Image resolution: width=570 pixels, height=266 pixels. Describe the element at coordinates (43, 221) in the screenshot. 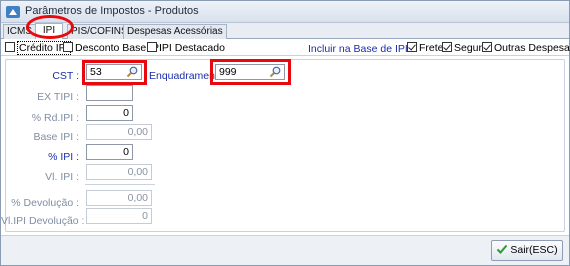

I see `vl-ipi-devolucao-label: Vl.IPI Devolução :` at that location.